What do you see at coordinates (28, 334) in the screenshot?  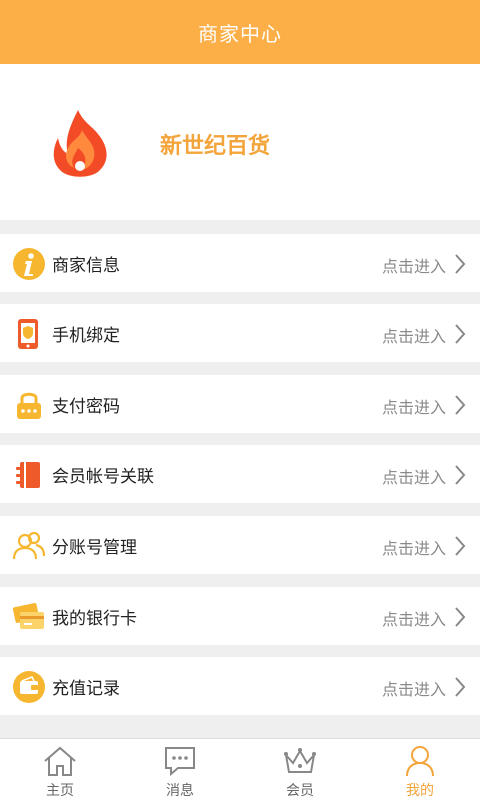 I see `phone-shield-icon` at bounding box center [28, 334].